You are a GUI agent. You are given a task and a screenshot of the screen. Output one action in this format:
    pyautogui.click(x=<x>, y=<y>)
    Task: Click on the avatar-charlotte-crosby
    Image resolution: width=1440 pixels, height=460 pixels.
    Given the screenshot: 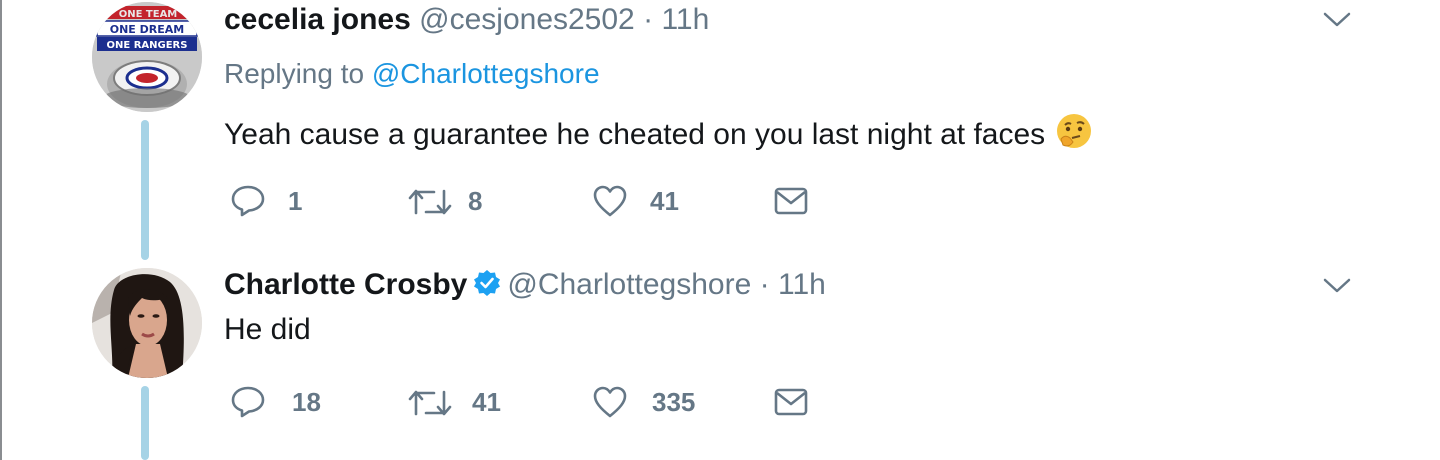 What is the action you would take?
    pyautogui.click(x=147, y=323)
    